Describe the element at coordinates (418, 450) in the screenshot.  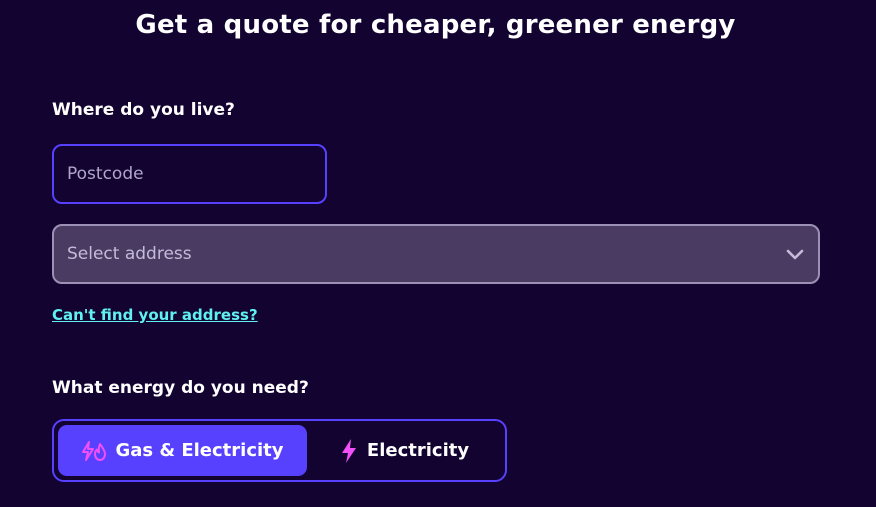
I see `electricity-label: Electricity` at that location.